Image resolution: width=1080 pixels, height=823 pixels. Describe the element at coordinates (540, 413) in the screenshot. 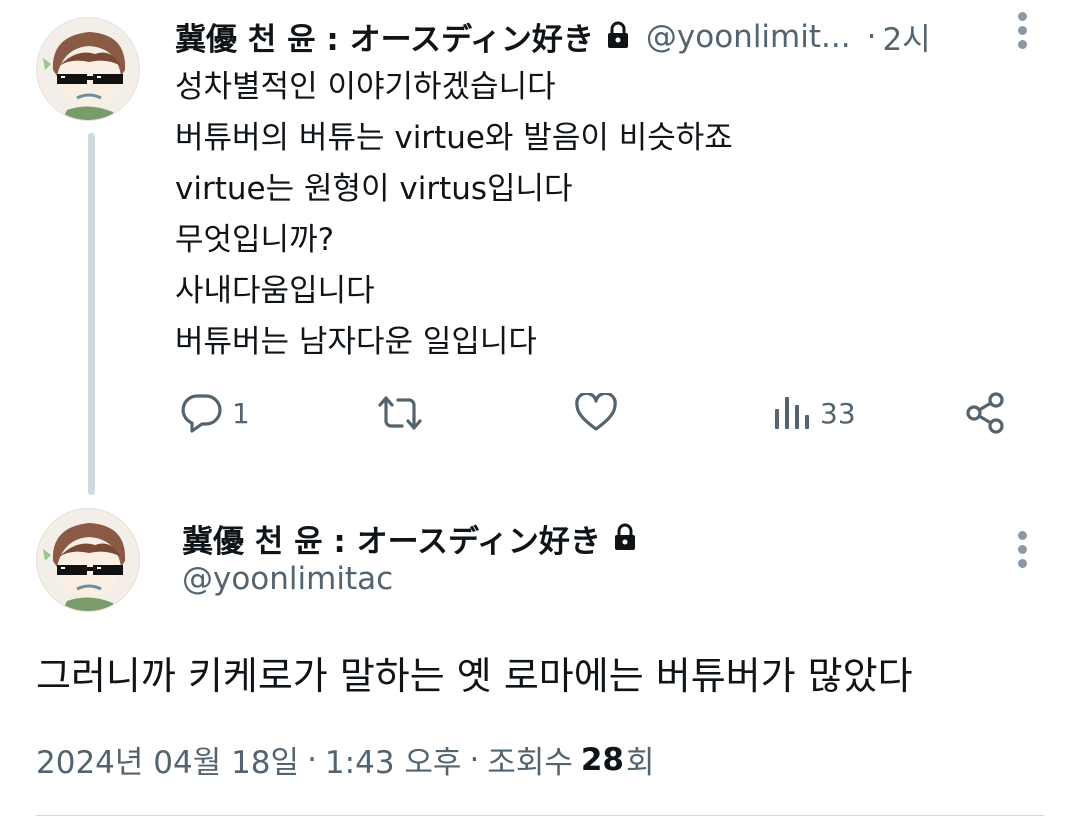

I see `post1-actions: 1 33` at that location.